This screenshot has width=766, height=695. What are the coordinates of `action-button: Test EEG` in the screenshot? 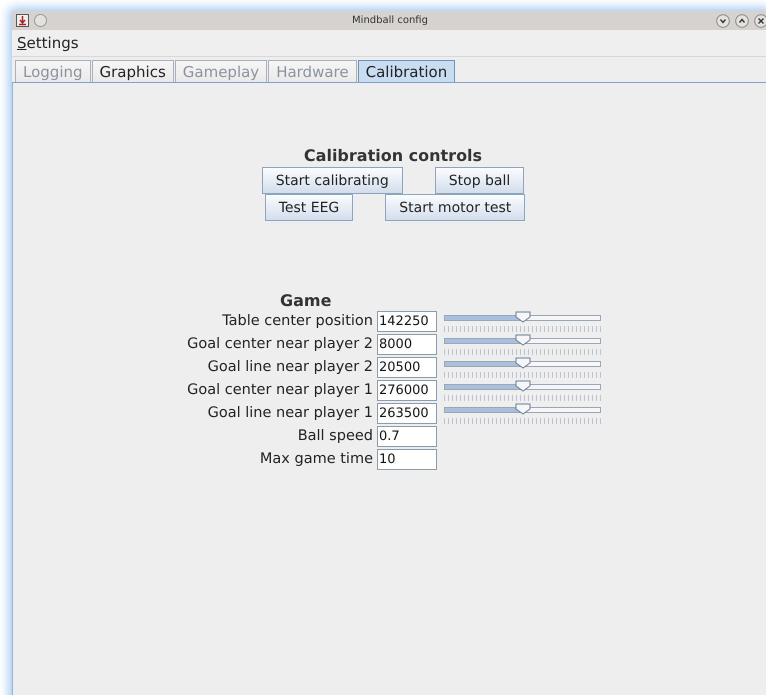 It's located at (309, 207).